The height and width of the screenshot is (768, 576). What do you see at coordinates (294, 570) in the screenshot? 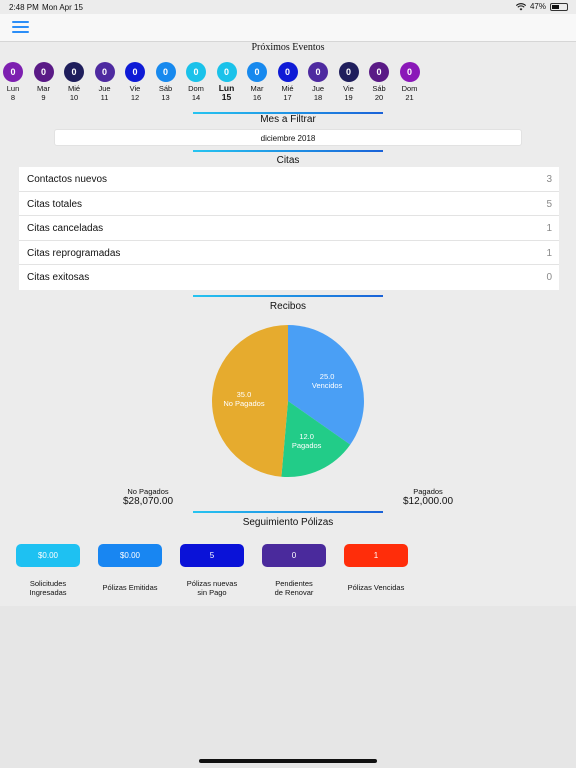
I see `poliza-card: 0 Pendientes de Renovar` at bounding box center [294, 570].